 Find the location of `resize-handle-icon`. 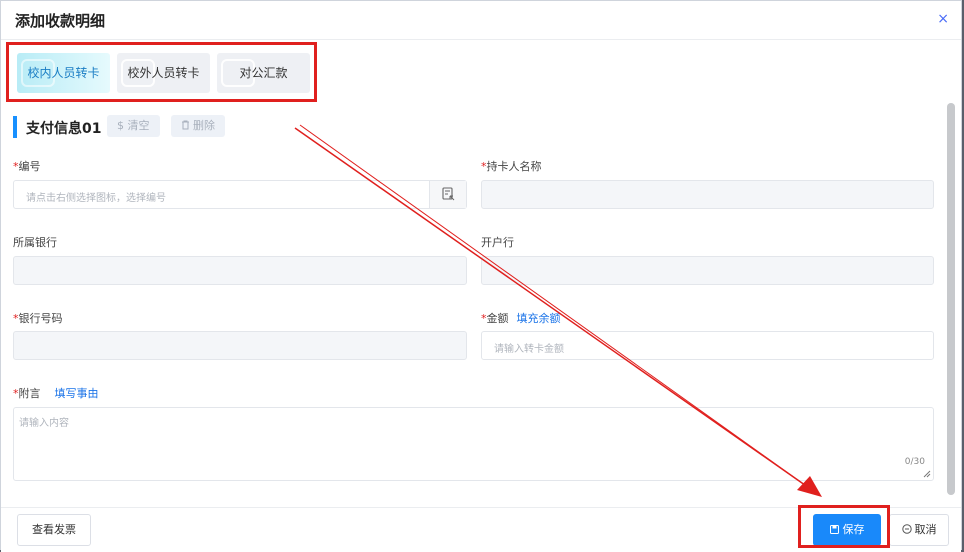

resize-handle-icon is located at coordinates (927, 474).